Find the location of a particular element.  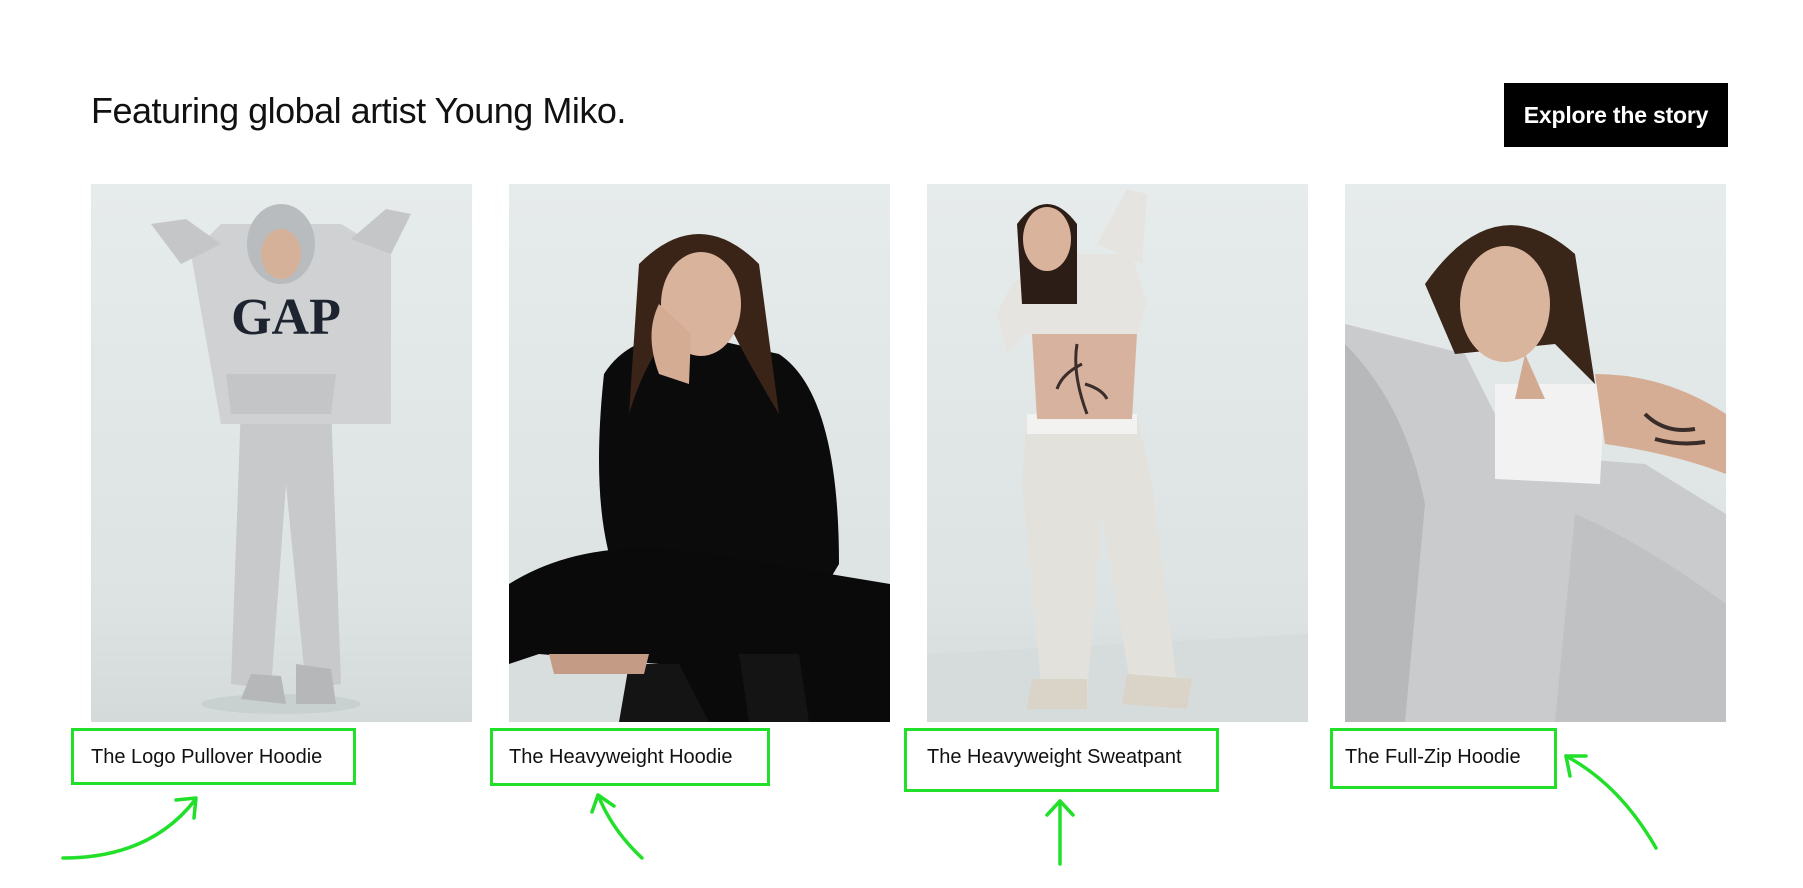

product-photo: GAP is located at coordinates (281, 453).